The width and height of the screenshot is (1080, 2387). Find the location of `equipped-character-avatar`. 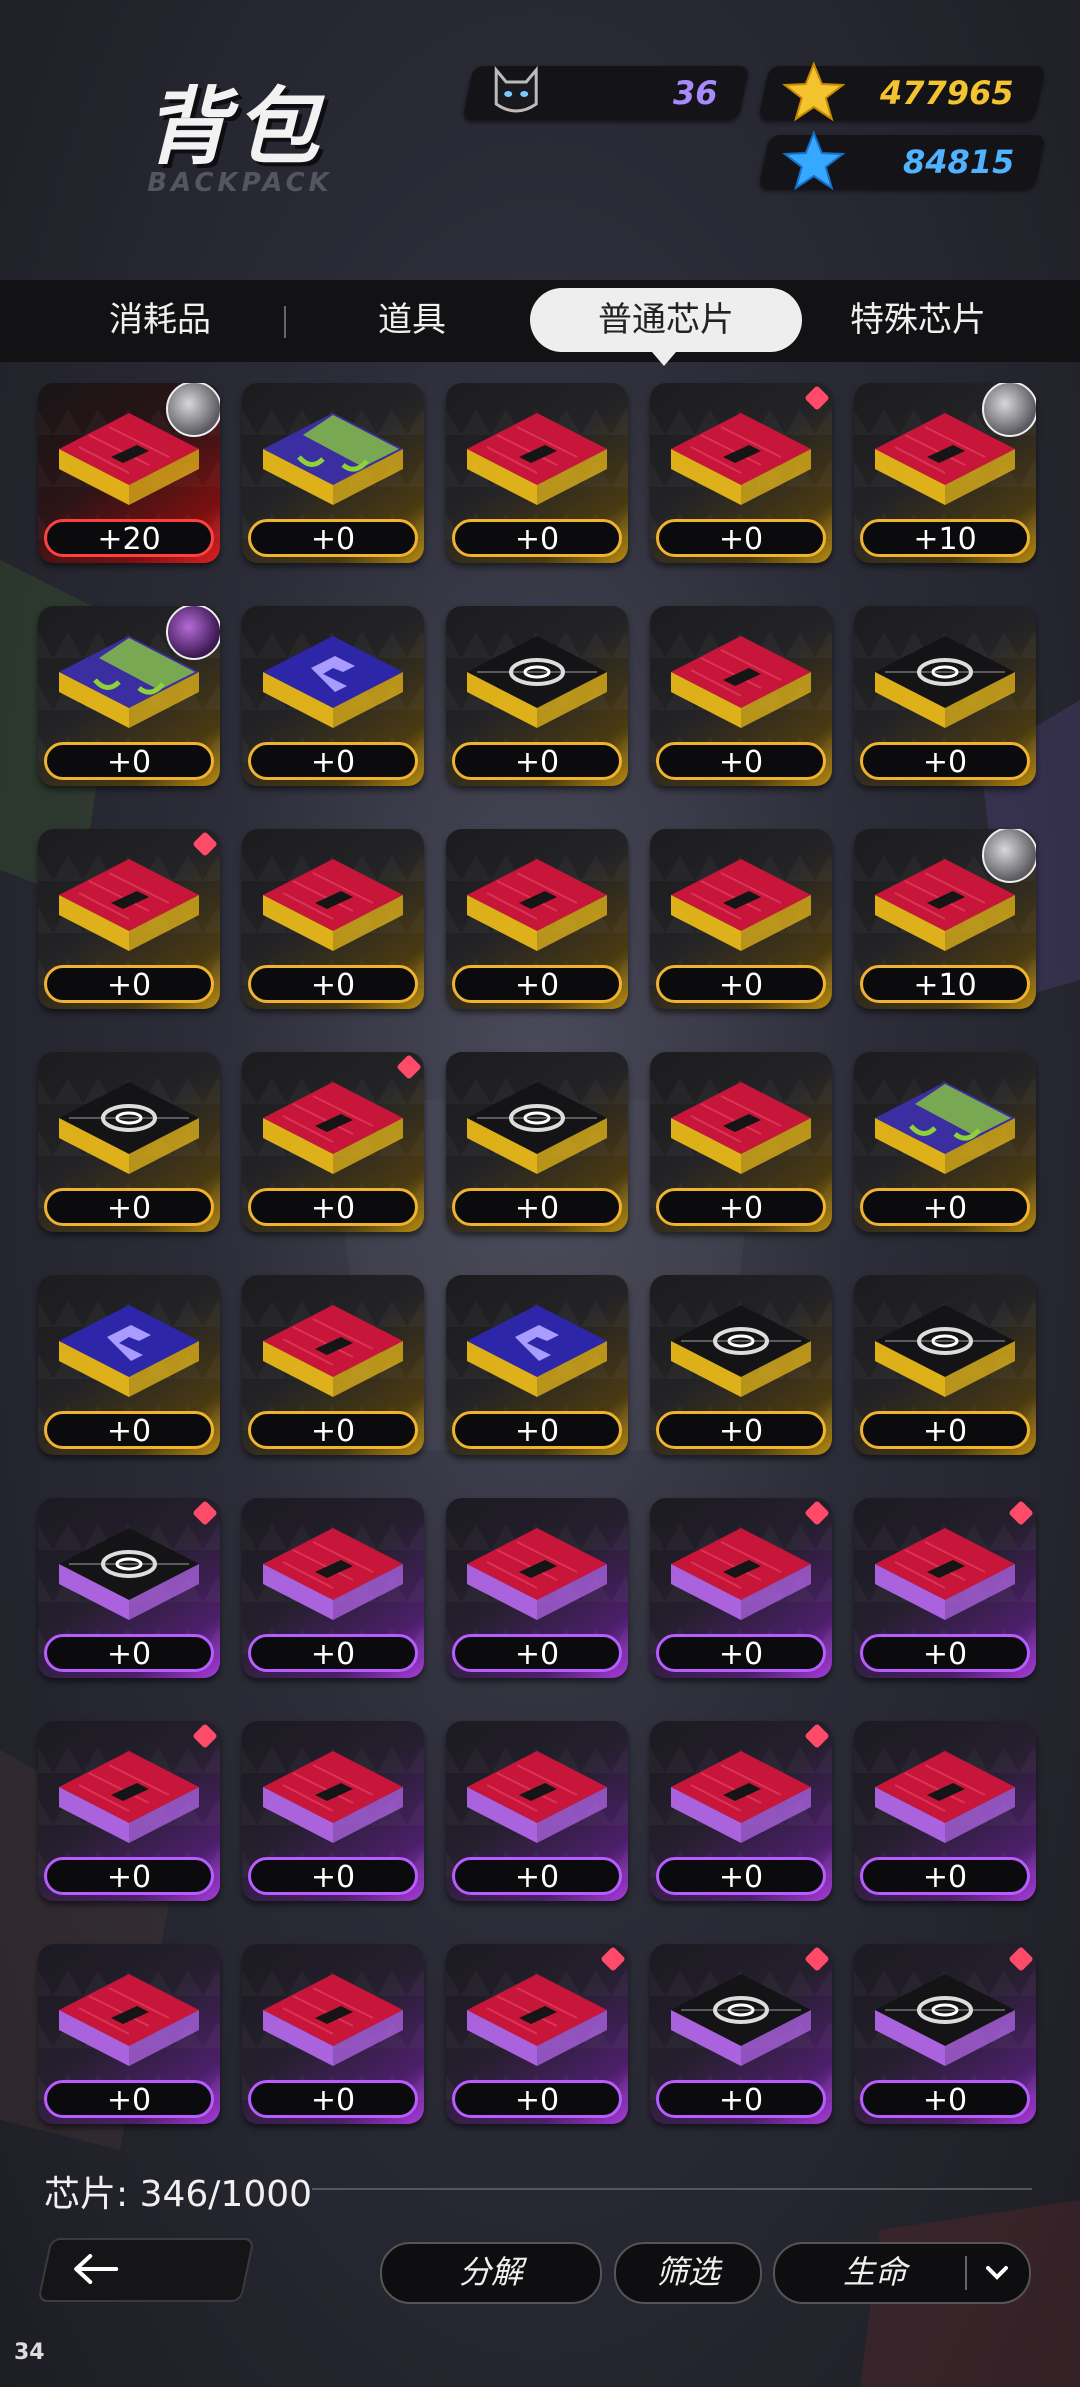

equipped-character-avatar is located at coordinates (1009, 410).